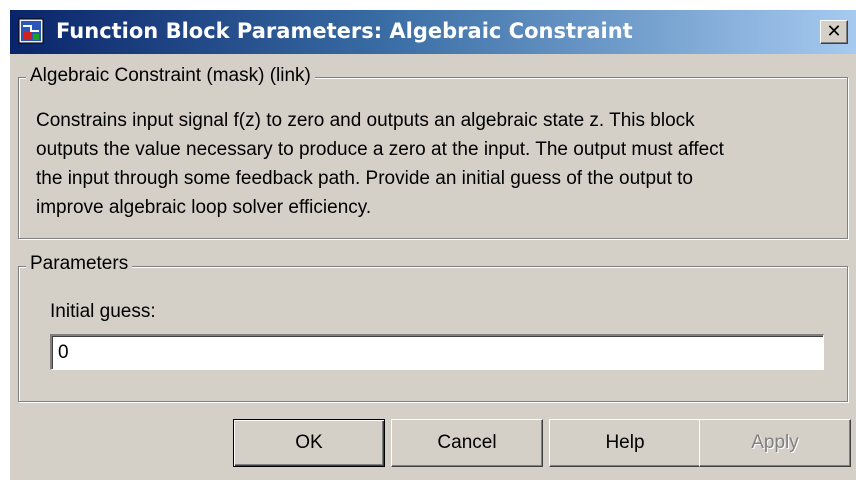 The image size is (856, 480). What do you see at coordinates (625, 443) in the screenshot?
I see `help-button: Help` at bounding box center [625, 443].